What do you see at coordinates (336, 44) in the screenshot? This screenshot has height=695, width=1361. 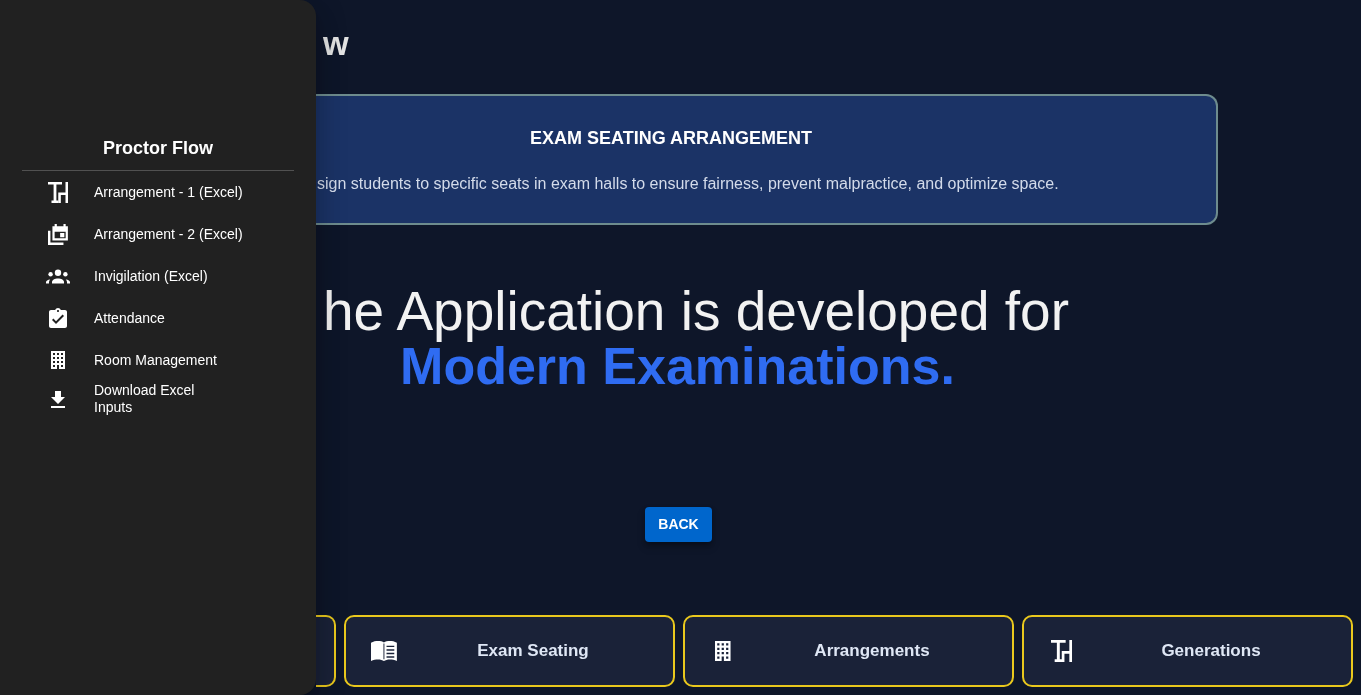 I see `page-title: w` at bounding box center [336, 44].